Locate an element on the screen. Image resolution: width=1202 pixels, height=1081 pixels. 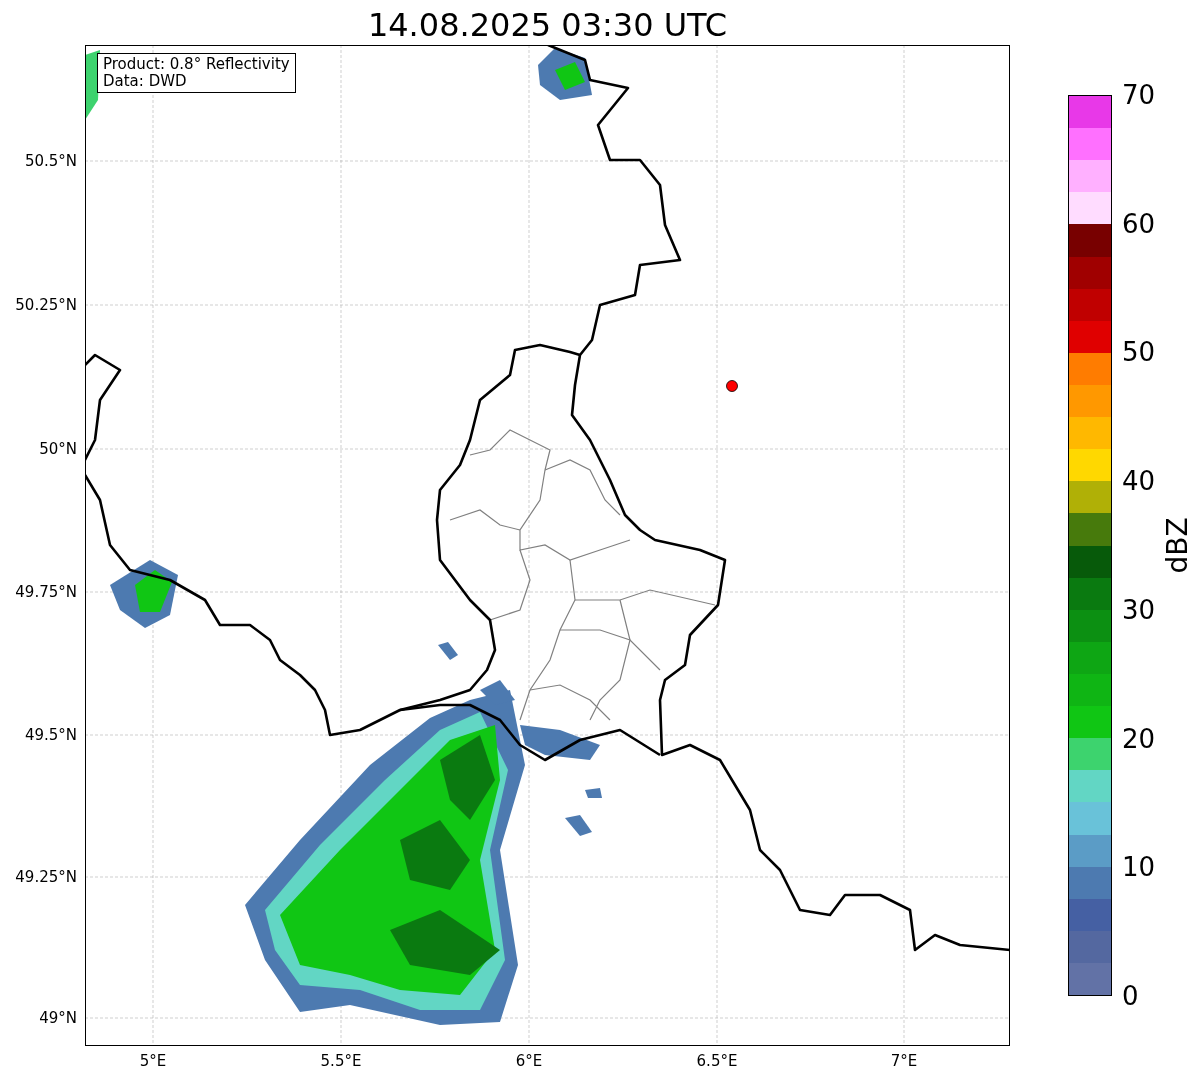
colorbar-tick-label: 30 is located at coordinates (1139, 609).